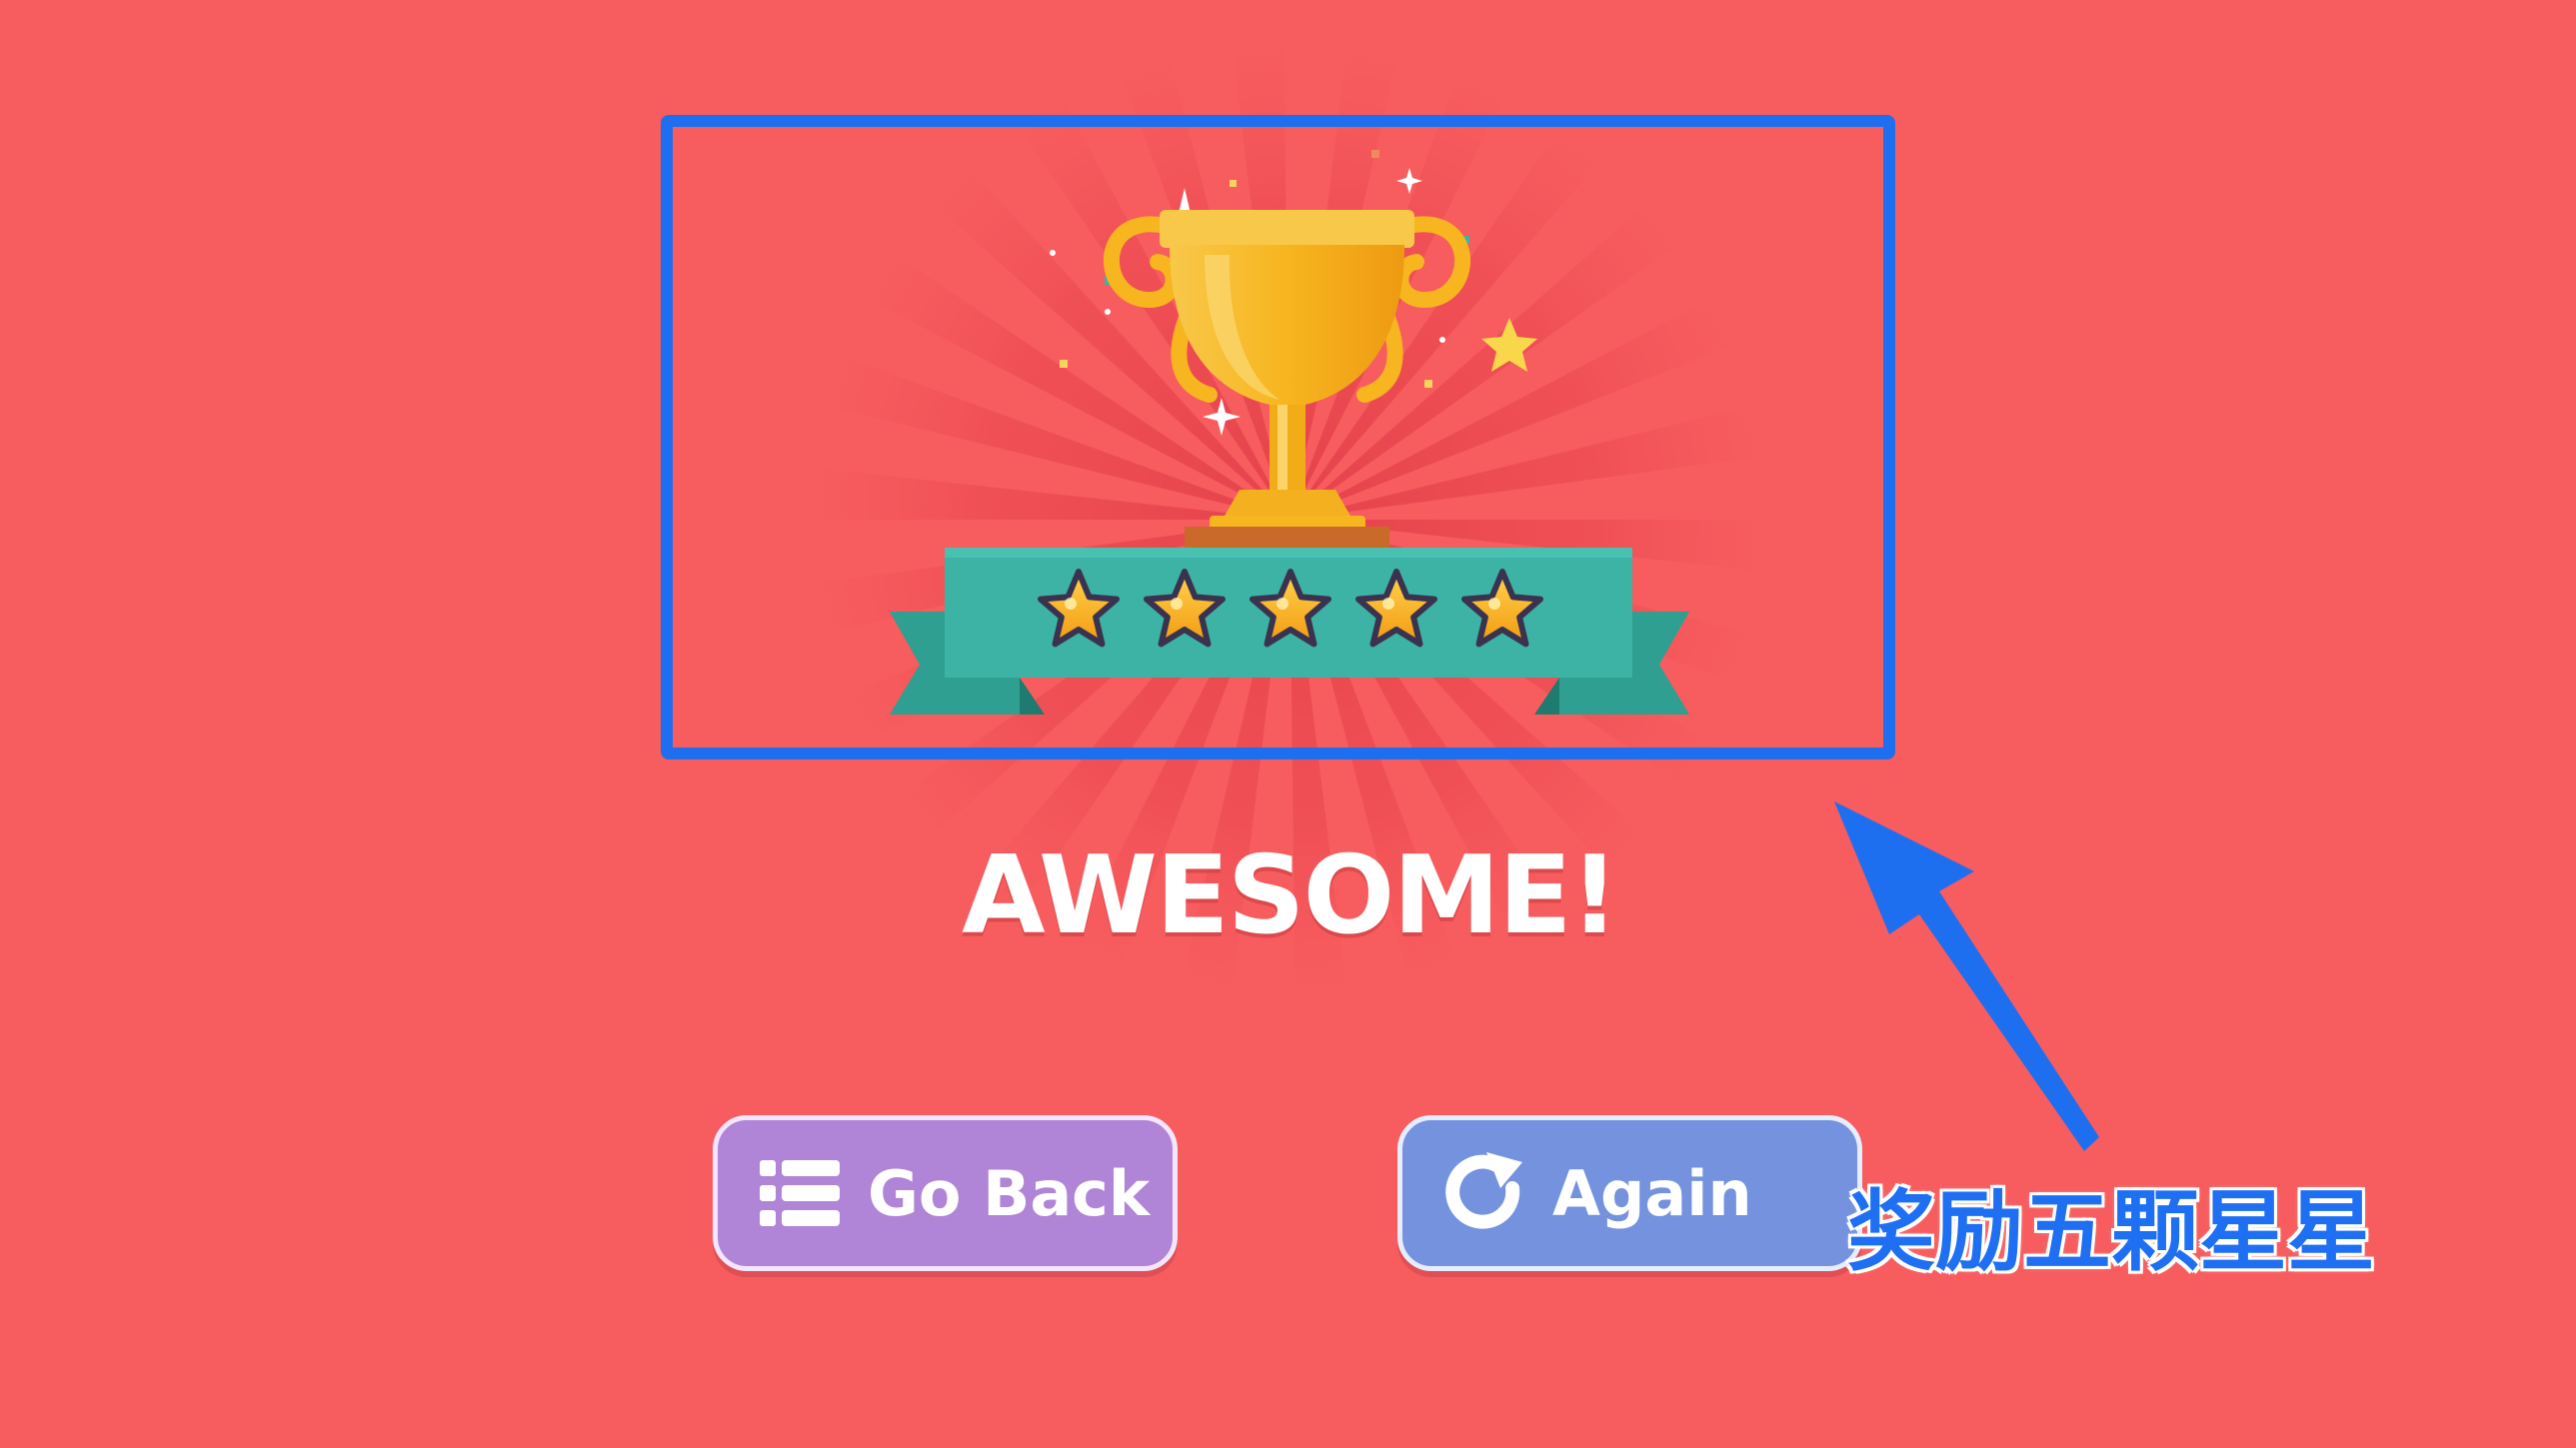 Image resolution: width=2576 pixels, height=1448 pixels. What do you see at coordinates (1484, 1190) in the screenshot?
I see `replay-icon` at bounding box center [1484, 1190].